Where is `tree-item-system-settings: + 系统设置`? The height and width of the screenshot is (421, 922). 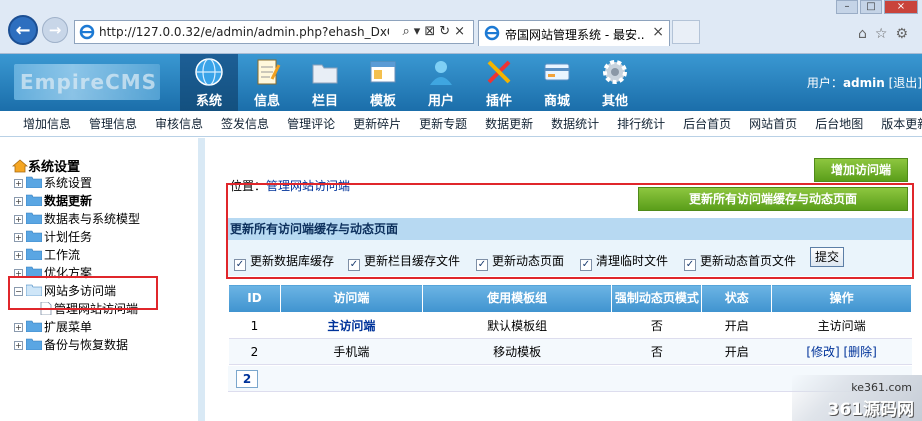
tree-item-system-settings: + 系统设置 is located at coordinates (53, 183).